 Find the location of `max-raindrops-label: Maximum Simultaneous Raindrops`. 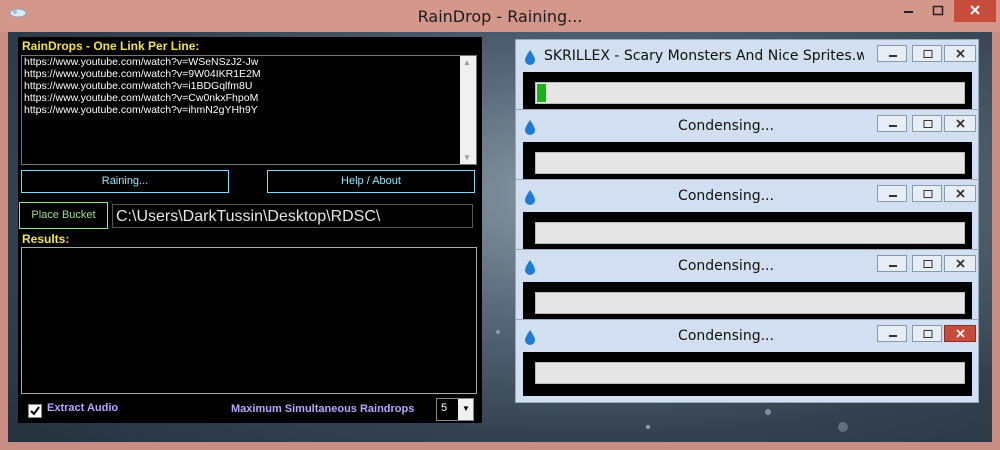

max-raindrops-label: Maximum Simultaneous Raindrops is located at coordinates (323, 409).